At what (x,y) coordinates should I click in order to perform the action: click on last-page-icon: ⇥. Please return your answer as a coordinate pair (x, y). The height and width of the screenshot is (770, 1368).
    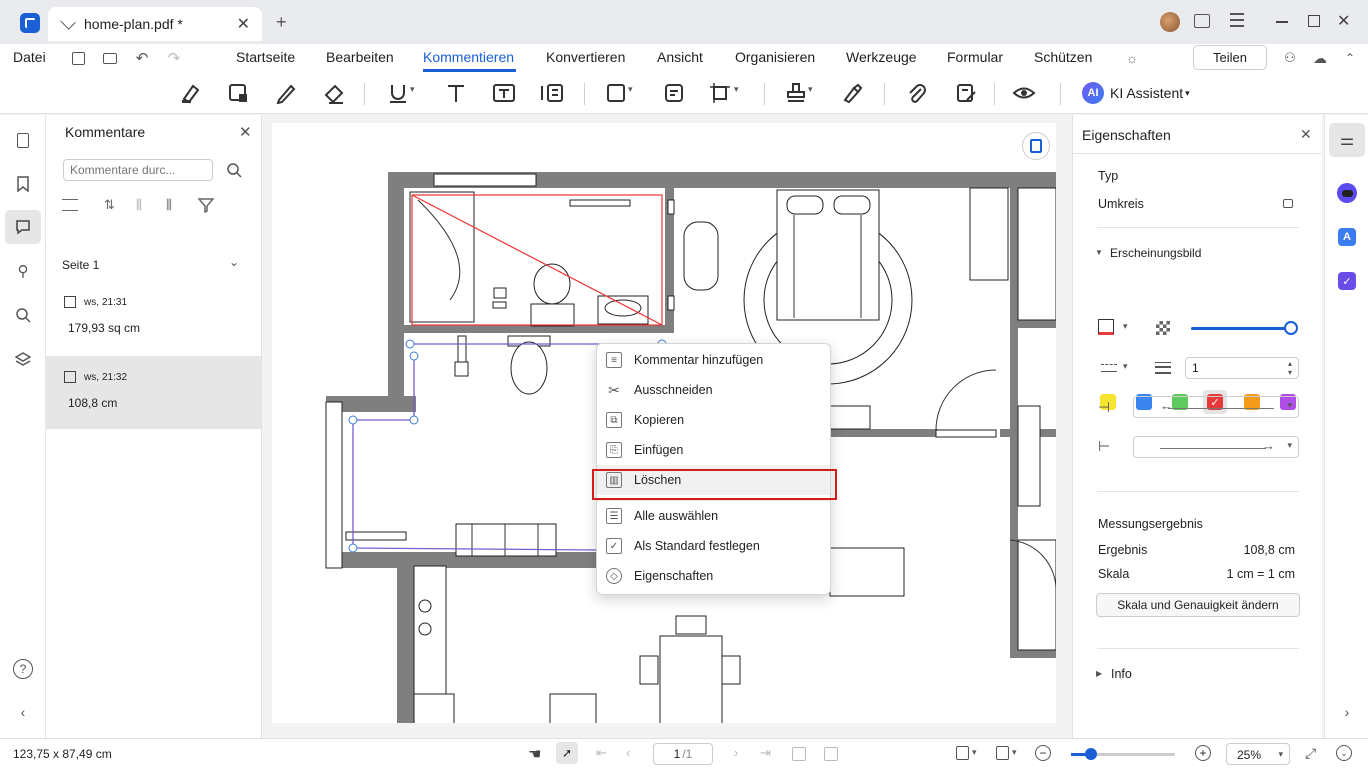
    Looking at the image, I should click on (765, 753).